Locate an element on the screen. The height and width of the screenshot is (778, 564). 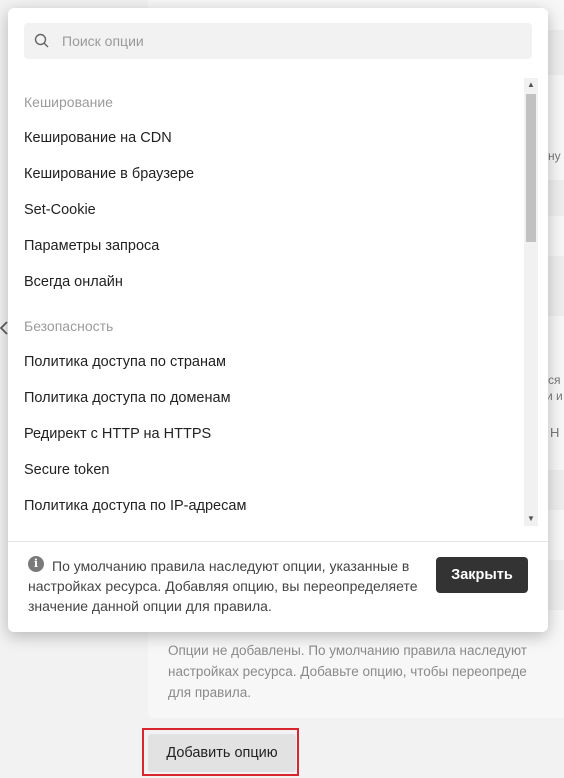
background-text: Н is located at coordinates (555, 432).